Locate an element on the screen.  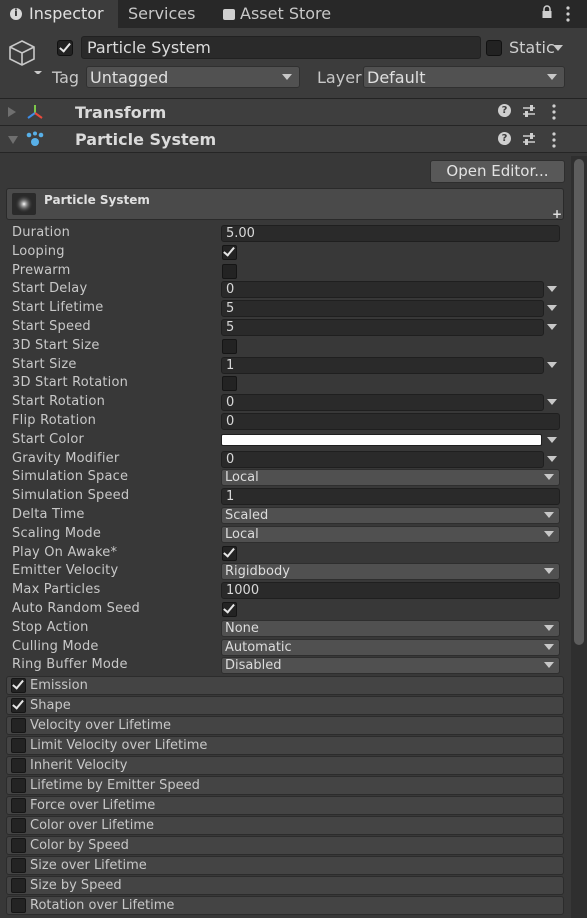
module-size-by-speed: Size by Speed is located at coordinates (285, 885).